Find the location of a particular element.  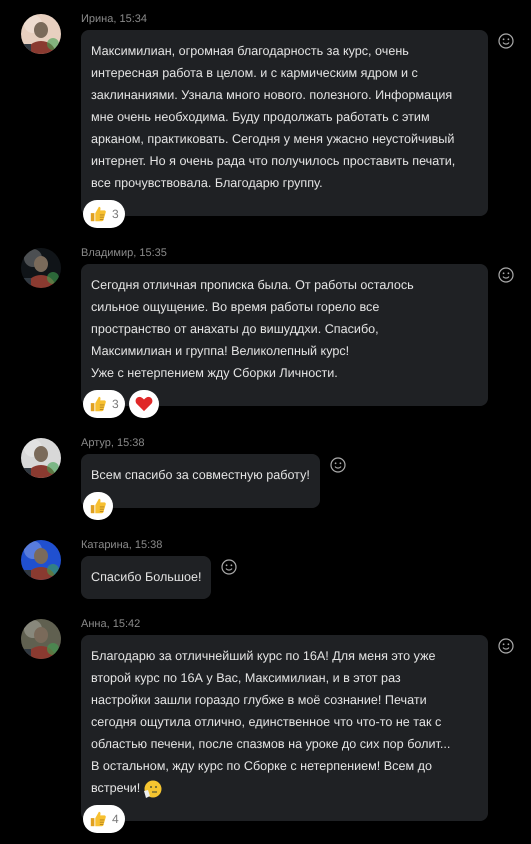

thinking-face-icon is located at coordinates (152, 788).